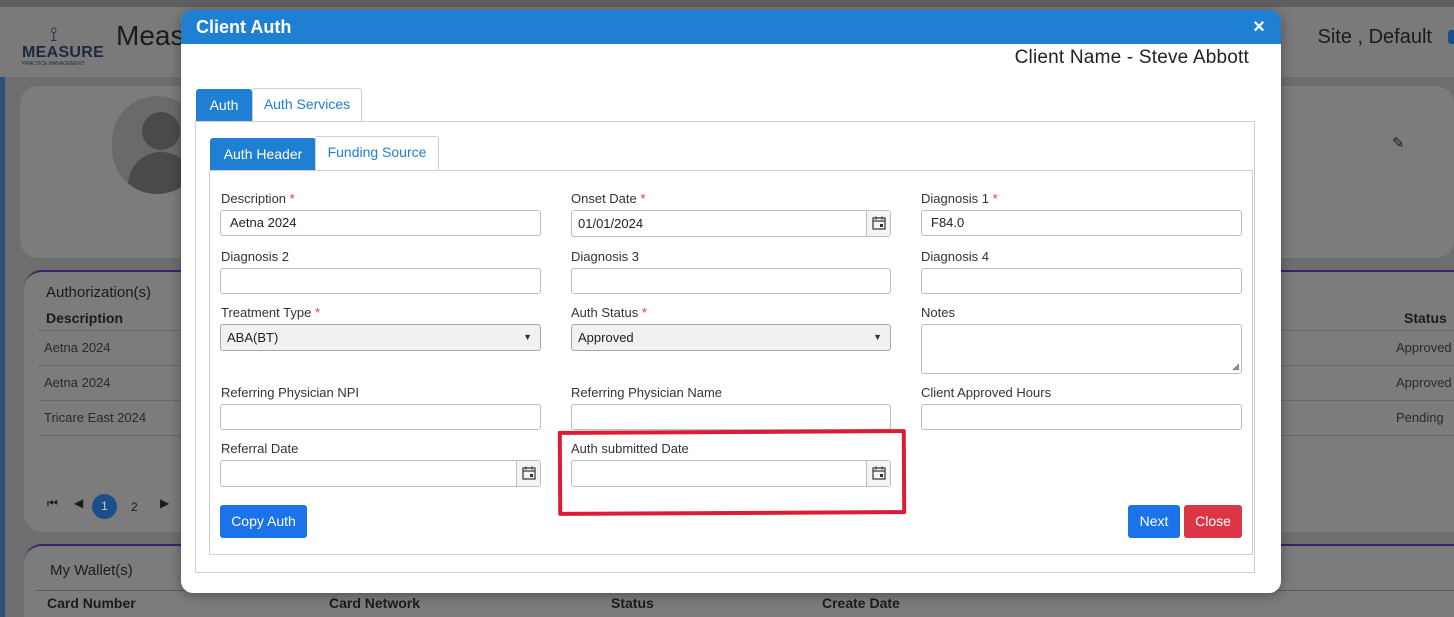 The height and width of the screenshot is (617, 1454). Describe the element at coordinates (150, 35) in the screenshot. I see `app-title: Meas` at that location.